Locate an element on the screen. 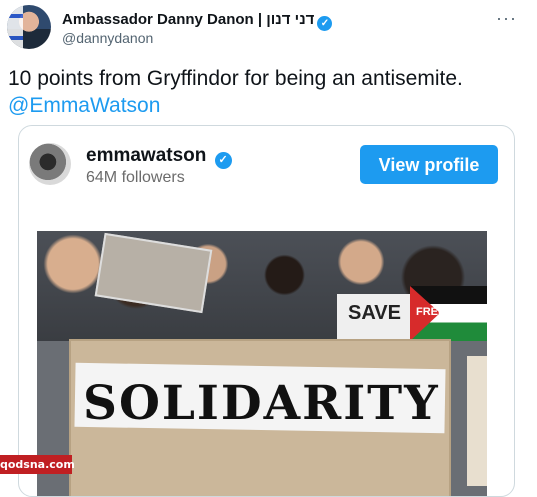 The height and width of the screenshot is (497, 537). author-handle: @dannydanon is located at coordinates (107, 38).